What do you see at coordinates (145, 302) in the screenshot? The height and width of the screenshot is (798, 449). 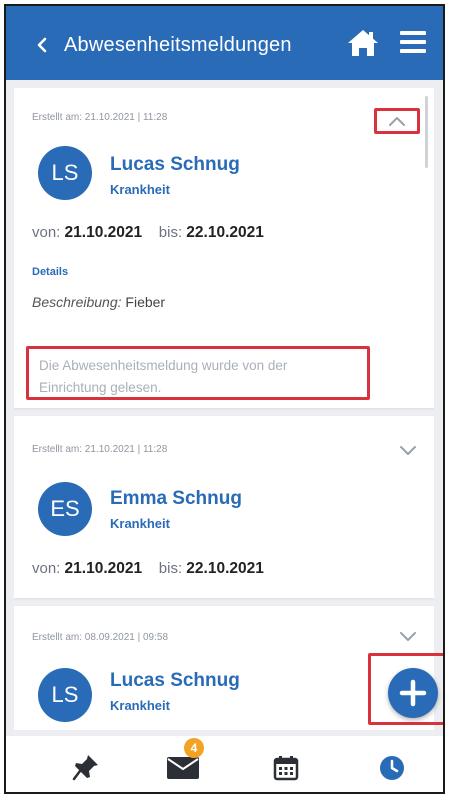 I see `description-value: Fieber` at bounding box center [145, 302].